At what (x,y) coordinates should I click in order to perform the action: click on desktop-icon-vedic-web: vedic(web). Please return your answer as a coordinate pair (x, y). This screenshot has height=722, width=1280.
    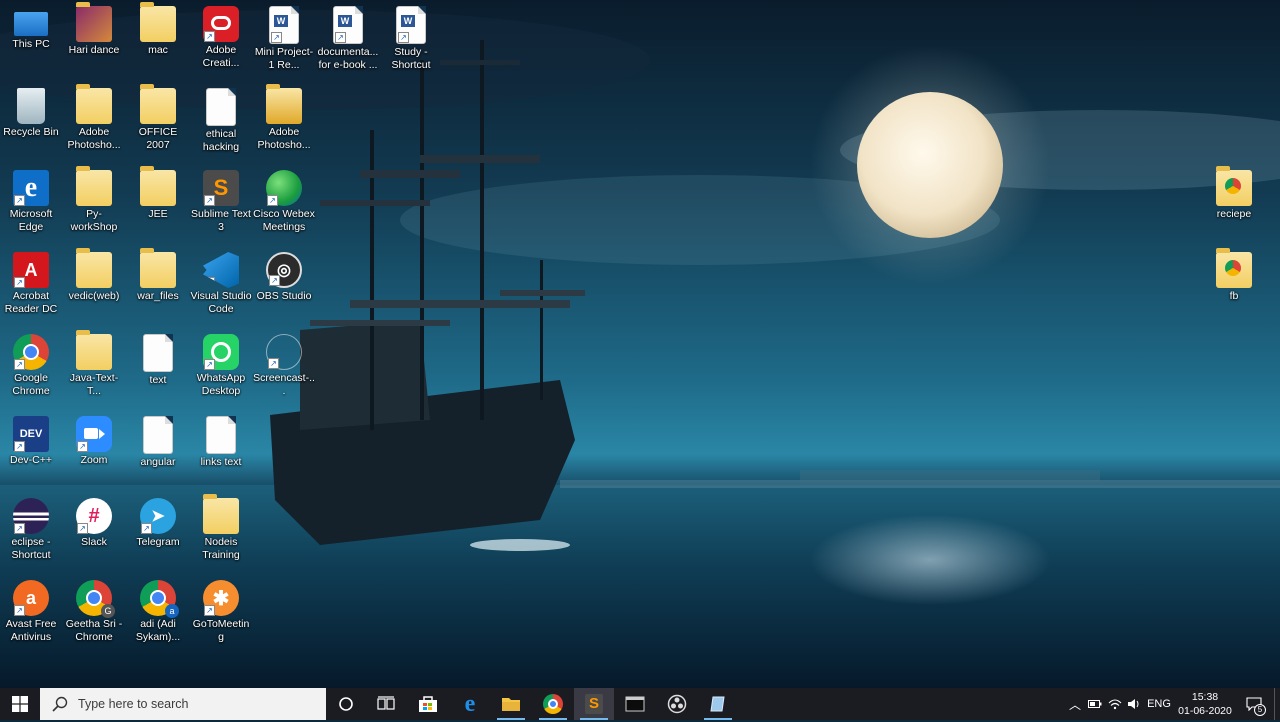
    Looking at the image, I should click on (94, 286).